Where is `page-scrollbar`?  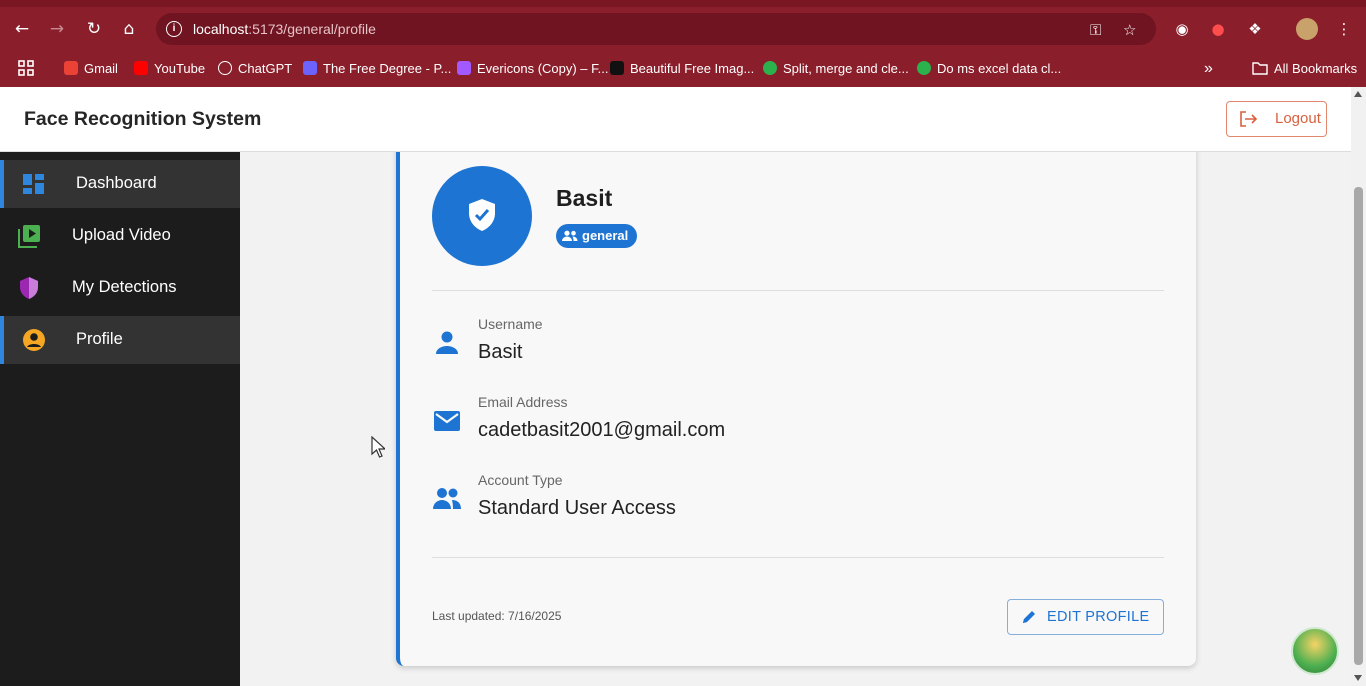 page-scrollbar is located at coordinates (1358, 386).